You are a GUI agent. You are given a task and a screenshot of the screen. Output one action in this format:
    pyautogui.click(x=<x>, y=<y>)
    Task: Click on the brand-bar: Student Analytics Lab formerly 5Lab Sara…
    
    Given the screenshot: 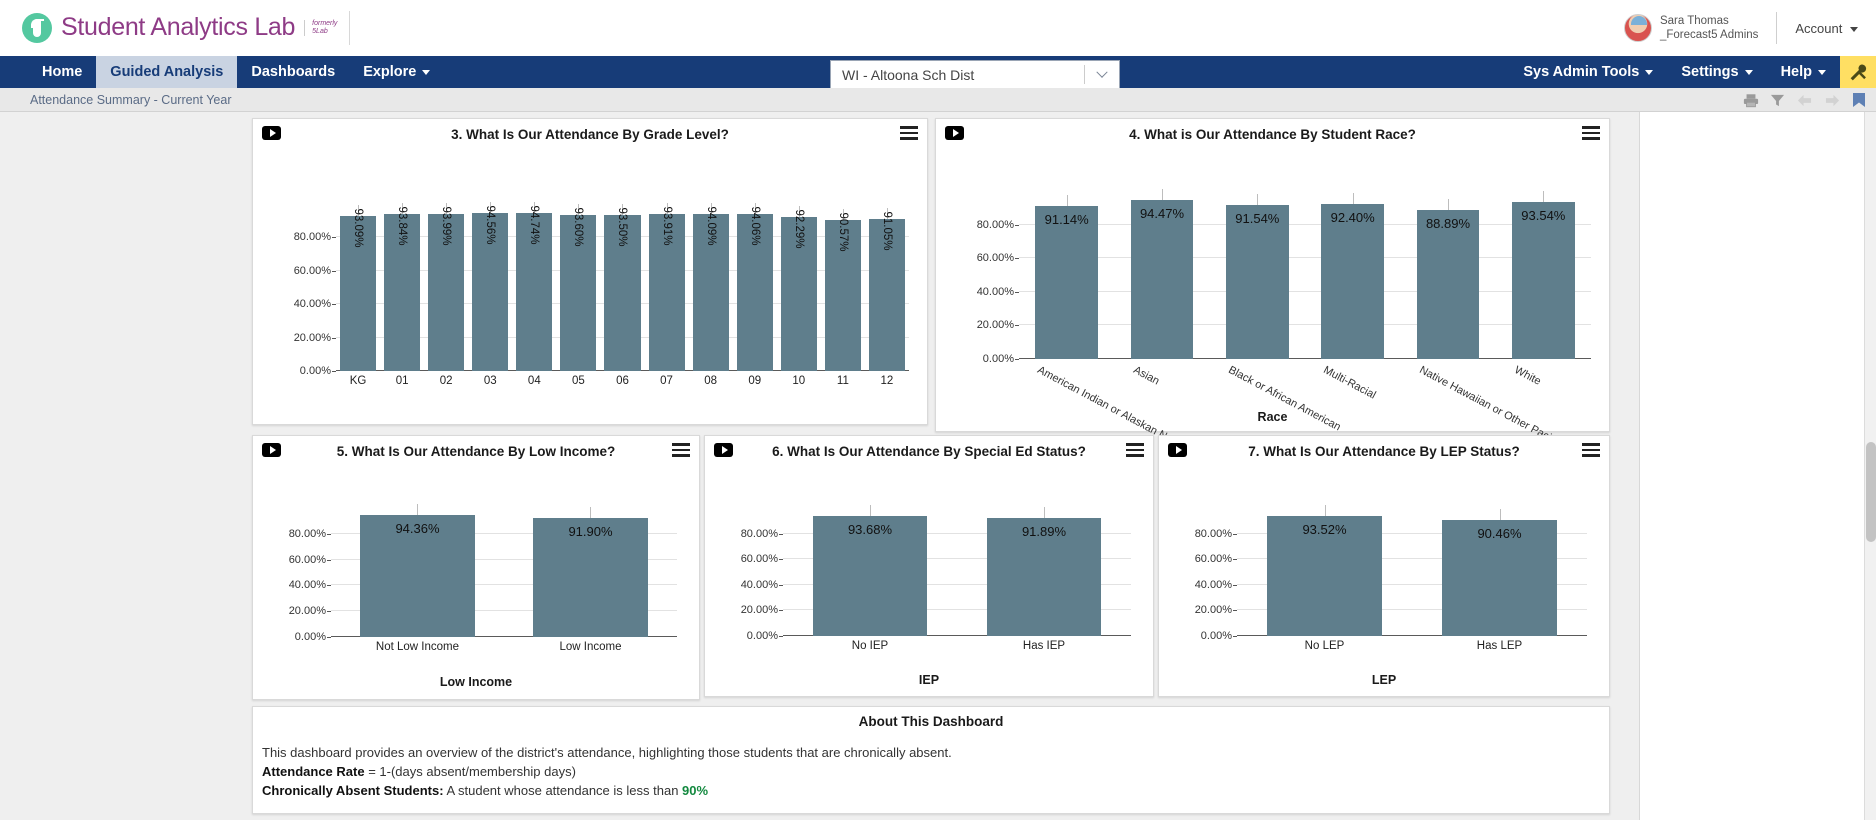 What is the action you would take?
    pyautogui.click(x=938, y=28)
    